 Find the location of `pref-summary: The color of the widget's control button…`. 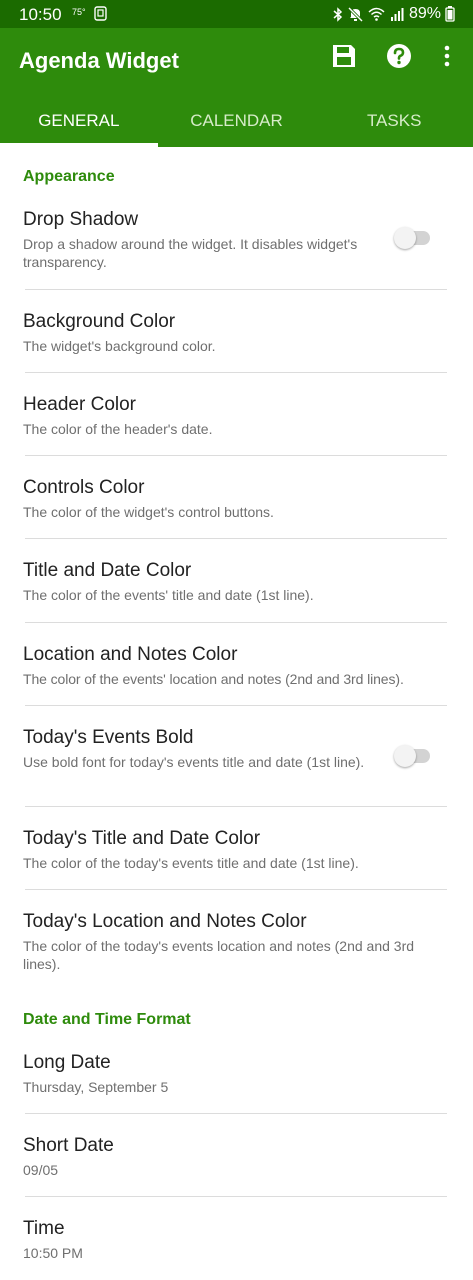

pref-summary: The color of the widget's control button… is located at coordinates (148, 512).